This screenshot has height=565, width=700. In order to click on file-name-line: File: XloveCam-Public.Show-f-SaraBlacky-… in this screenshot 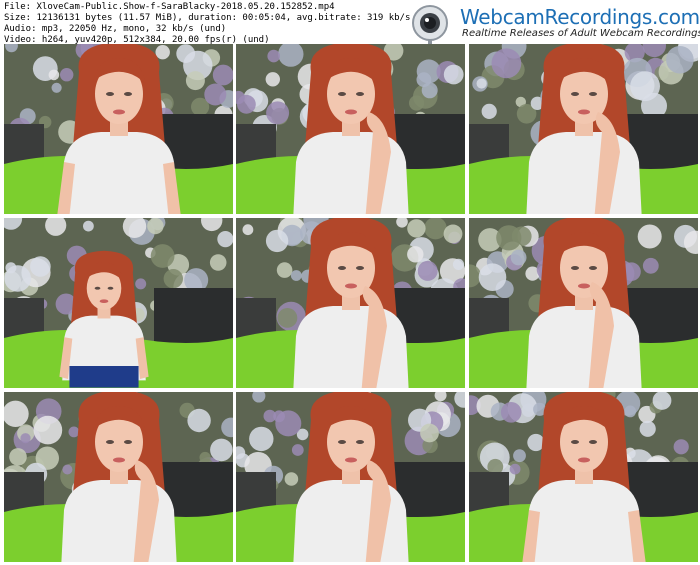, I will do `click(169, 7)`.